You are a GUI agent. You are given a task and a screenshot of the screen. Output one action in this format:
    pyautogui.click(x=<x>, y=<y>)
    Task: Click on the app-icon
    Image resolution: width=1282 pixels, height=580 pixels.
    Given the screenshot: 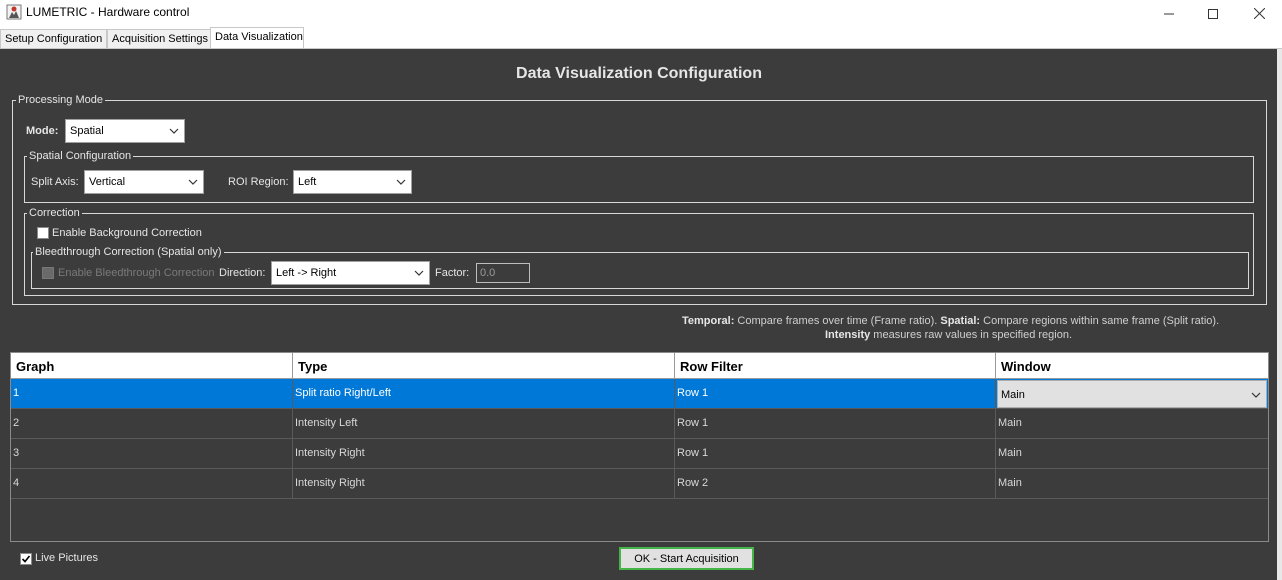 What is the action you would take?
    pyautogui.click(x=14, y=12)
    